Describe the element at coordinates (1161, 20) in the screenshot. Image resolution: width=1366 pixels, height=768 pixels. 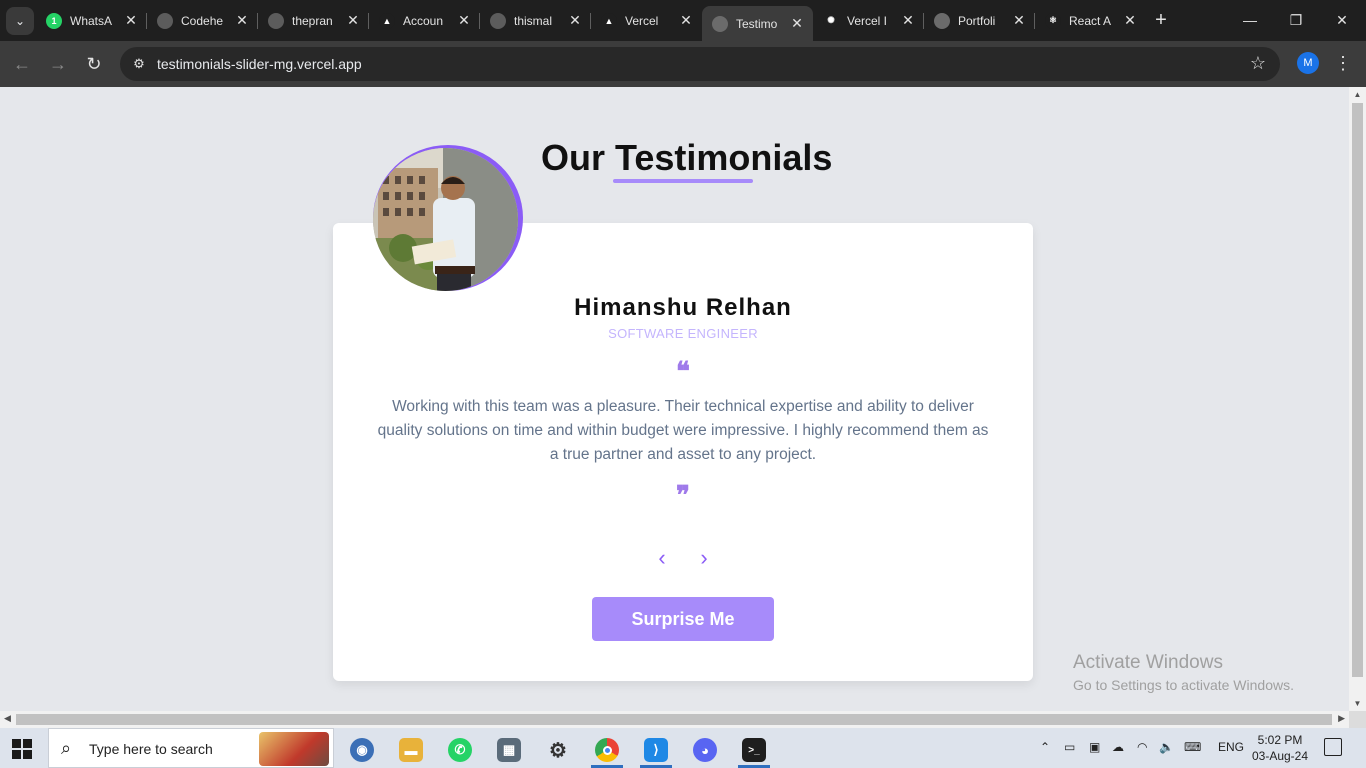
I see `new-tab-icon: +` at that location.